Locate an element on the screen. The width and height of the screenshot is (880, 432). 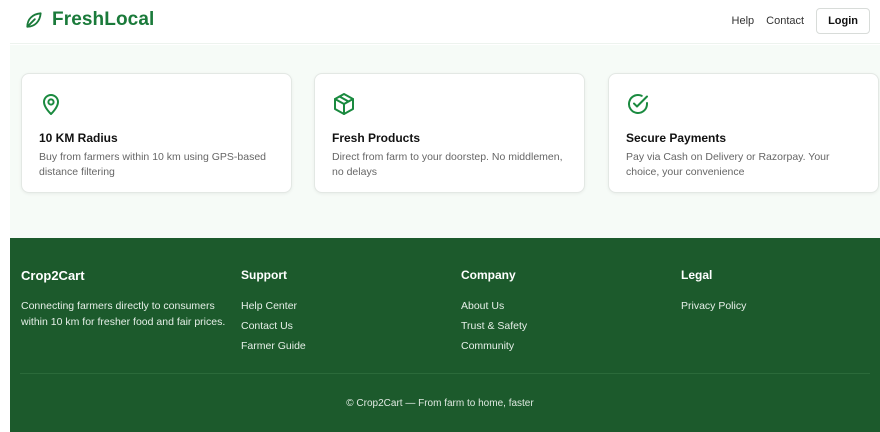
footer-company-title: Company is located at coordinates (488, 275).